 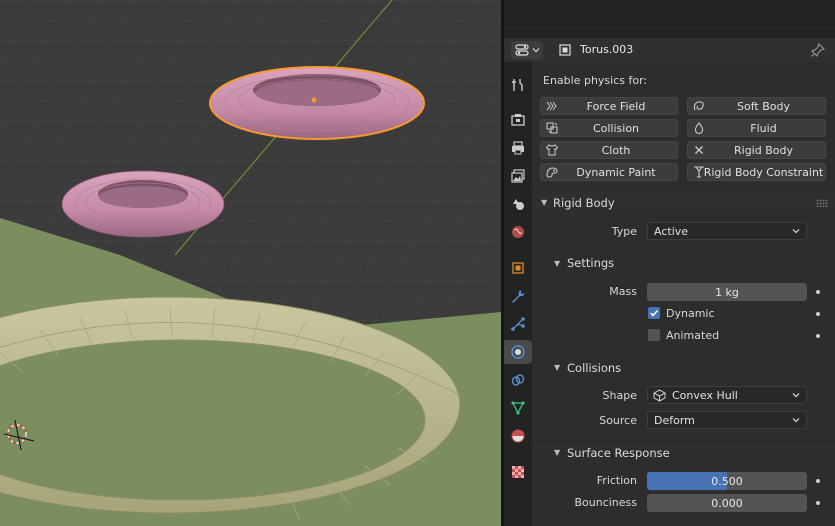 What do you see at coordinates (609, 150) in the screenshot?
I see `cloth-button: Cloth` at bounding box center [609, 150].